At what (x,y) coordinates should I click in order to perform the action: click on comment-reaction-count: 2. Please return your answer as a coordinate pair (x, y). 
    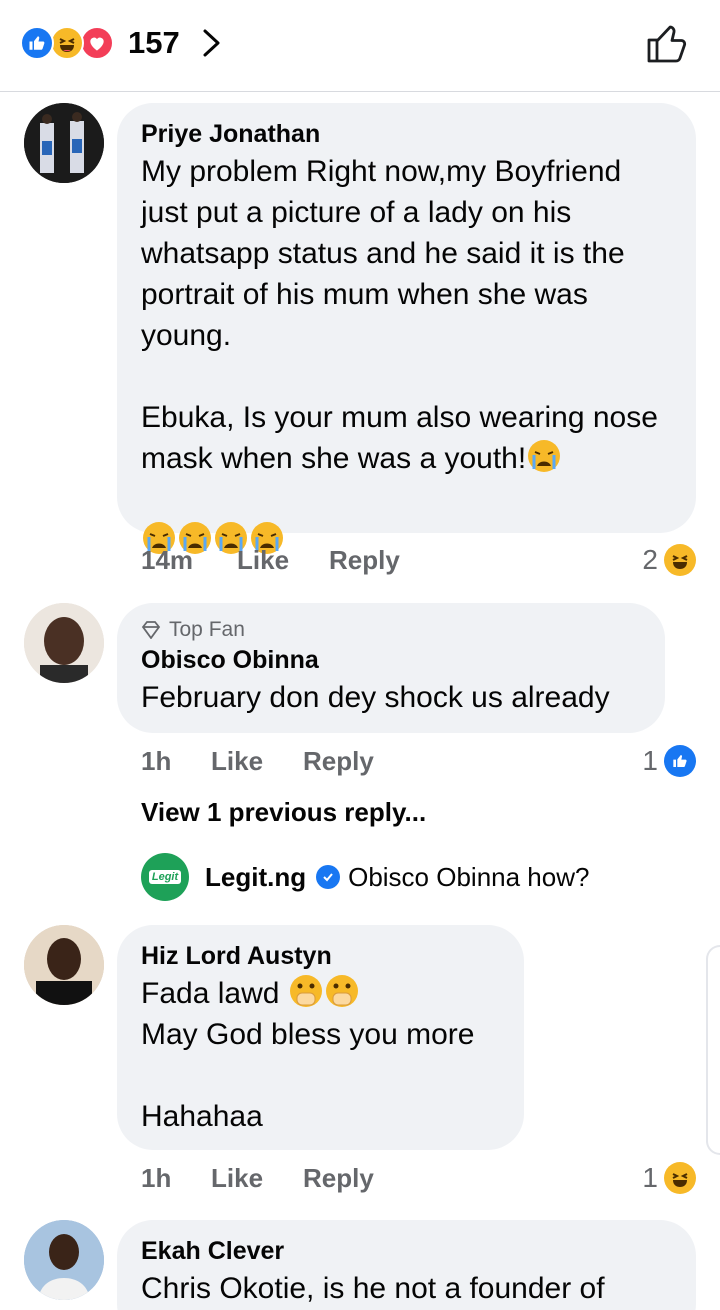
    Looking at the image, I should click on (669, 560).